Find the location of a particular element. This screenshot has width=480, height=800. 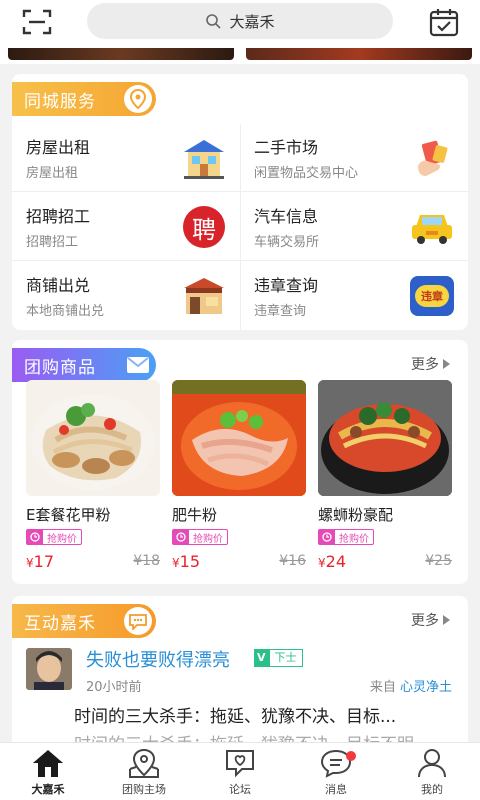

product-name: 螺蛳粉豪配 is located at coordinates (356, 515).